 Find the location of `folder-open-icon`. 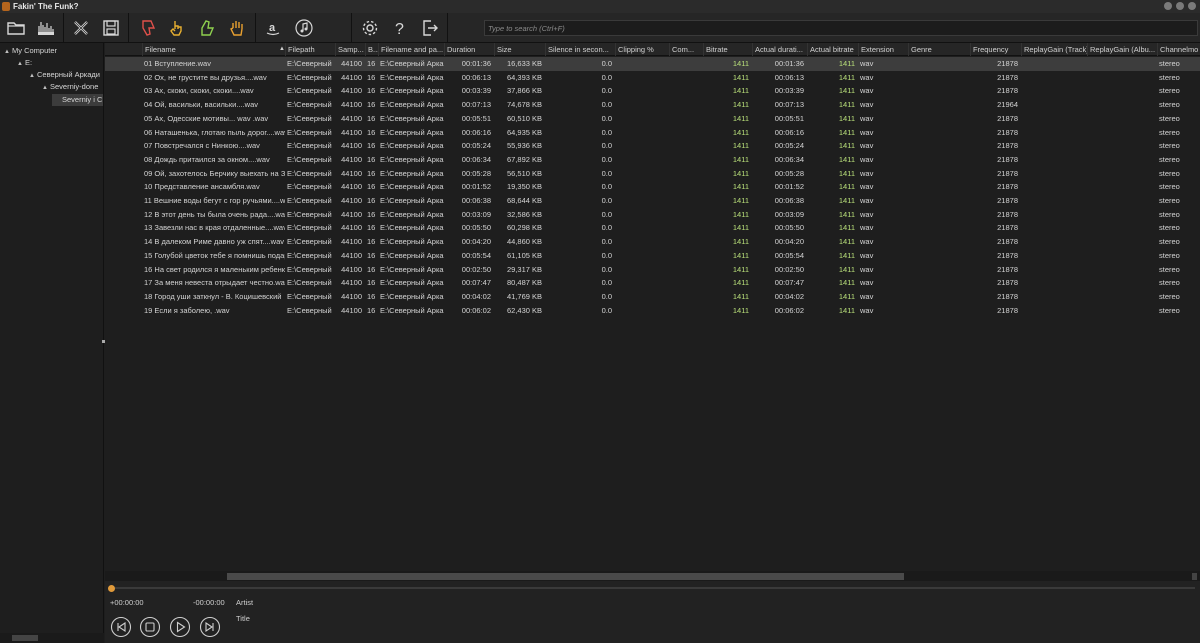

folder-open-icon is located at coordinates (16, 28).